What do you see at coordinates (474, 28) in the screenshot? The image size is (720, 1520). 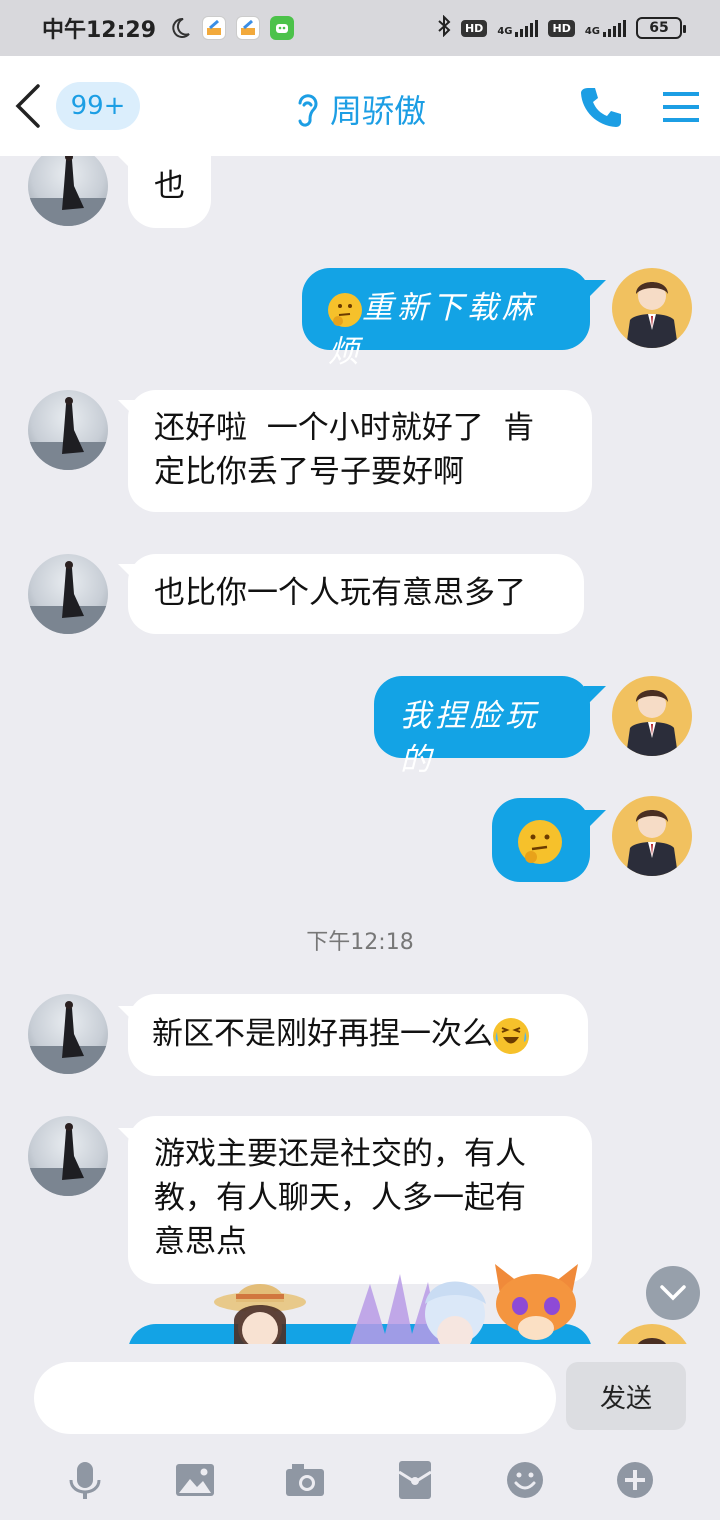 I see `hd-icon: HD` at bounding box center [474, 28].